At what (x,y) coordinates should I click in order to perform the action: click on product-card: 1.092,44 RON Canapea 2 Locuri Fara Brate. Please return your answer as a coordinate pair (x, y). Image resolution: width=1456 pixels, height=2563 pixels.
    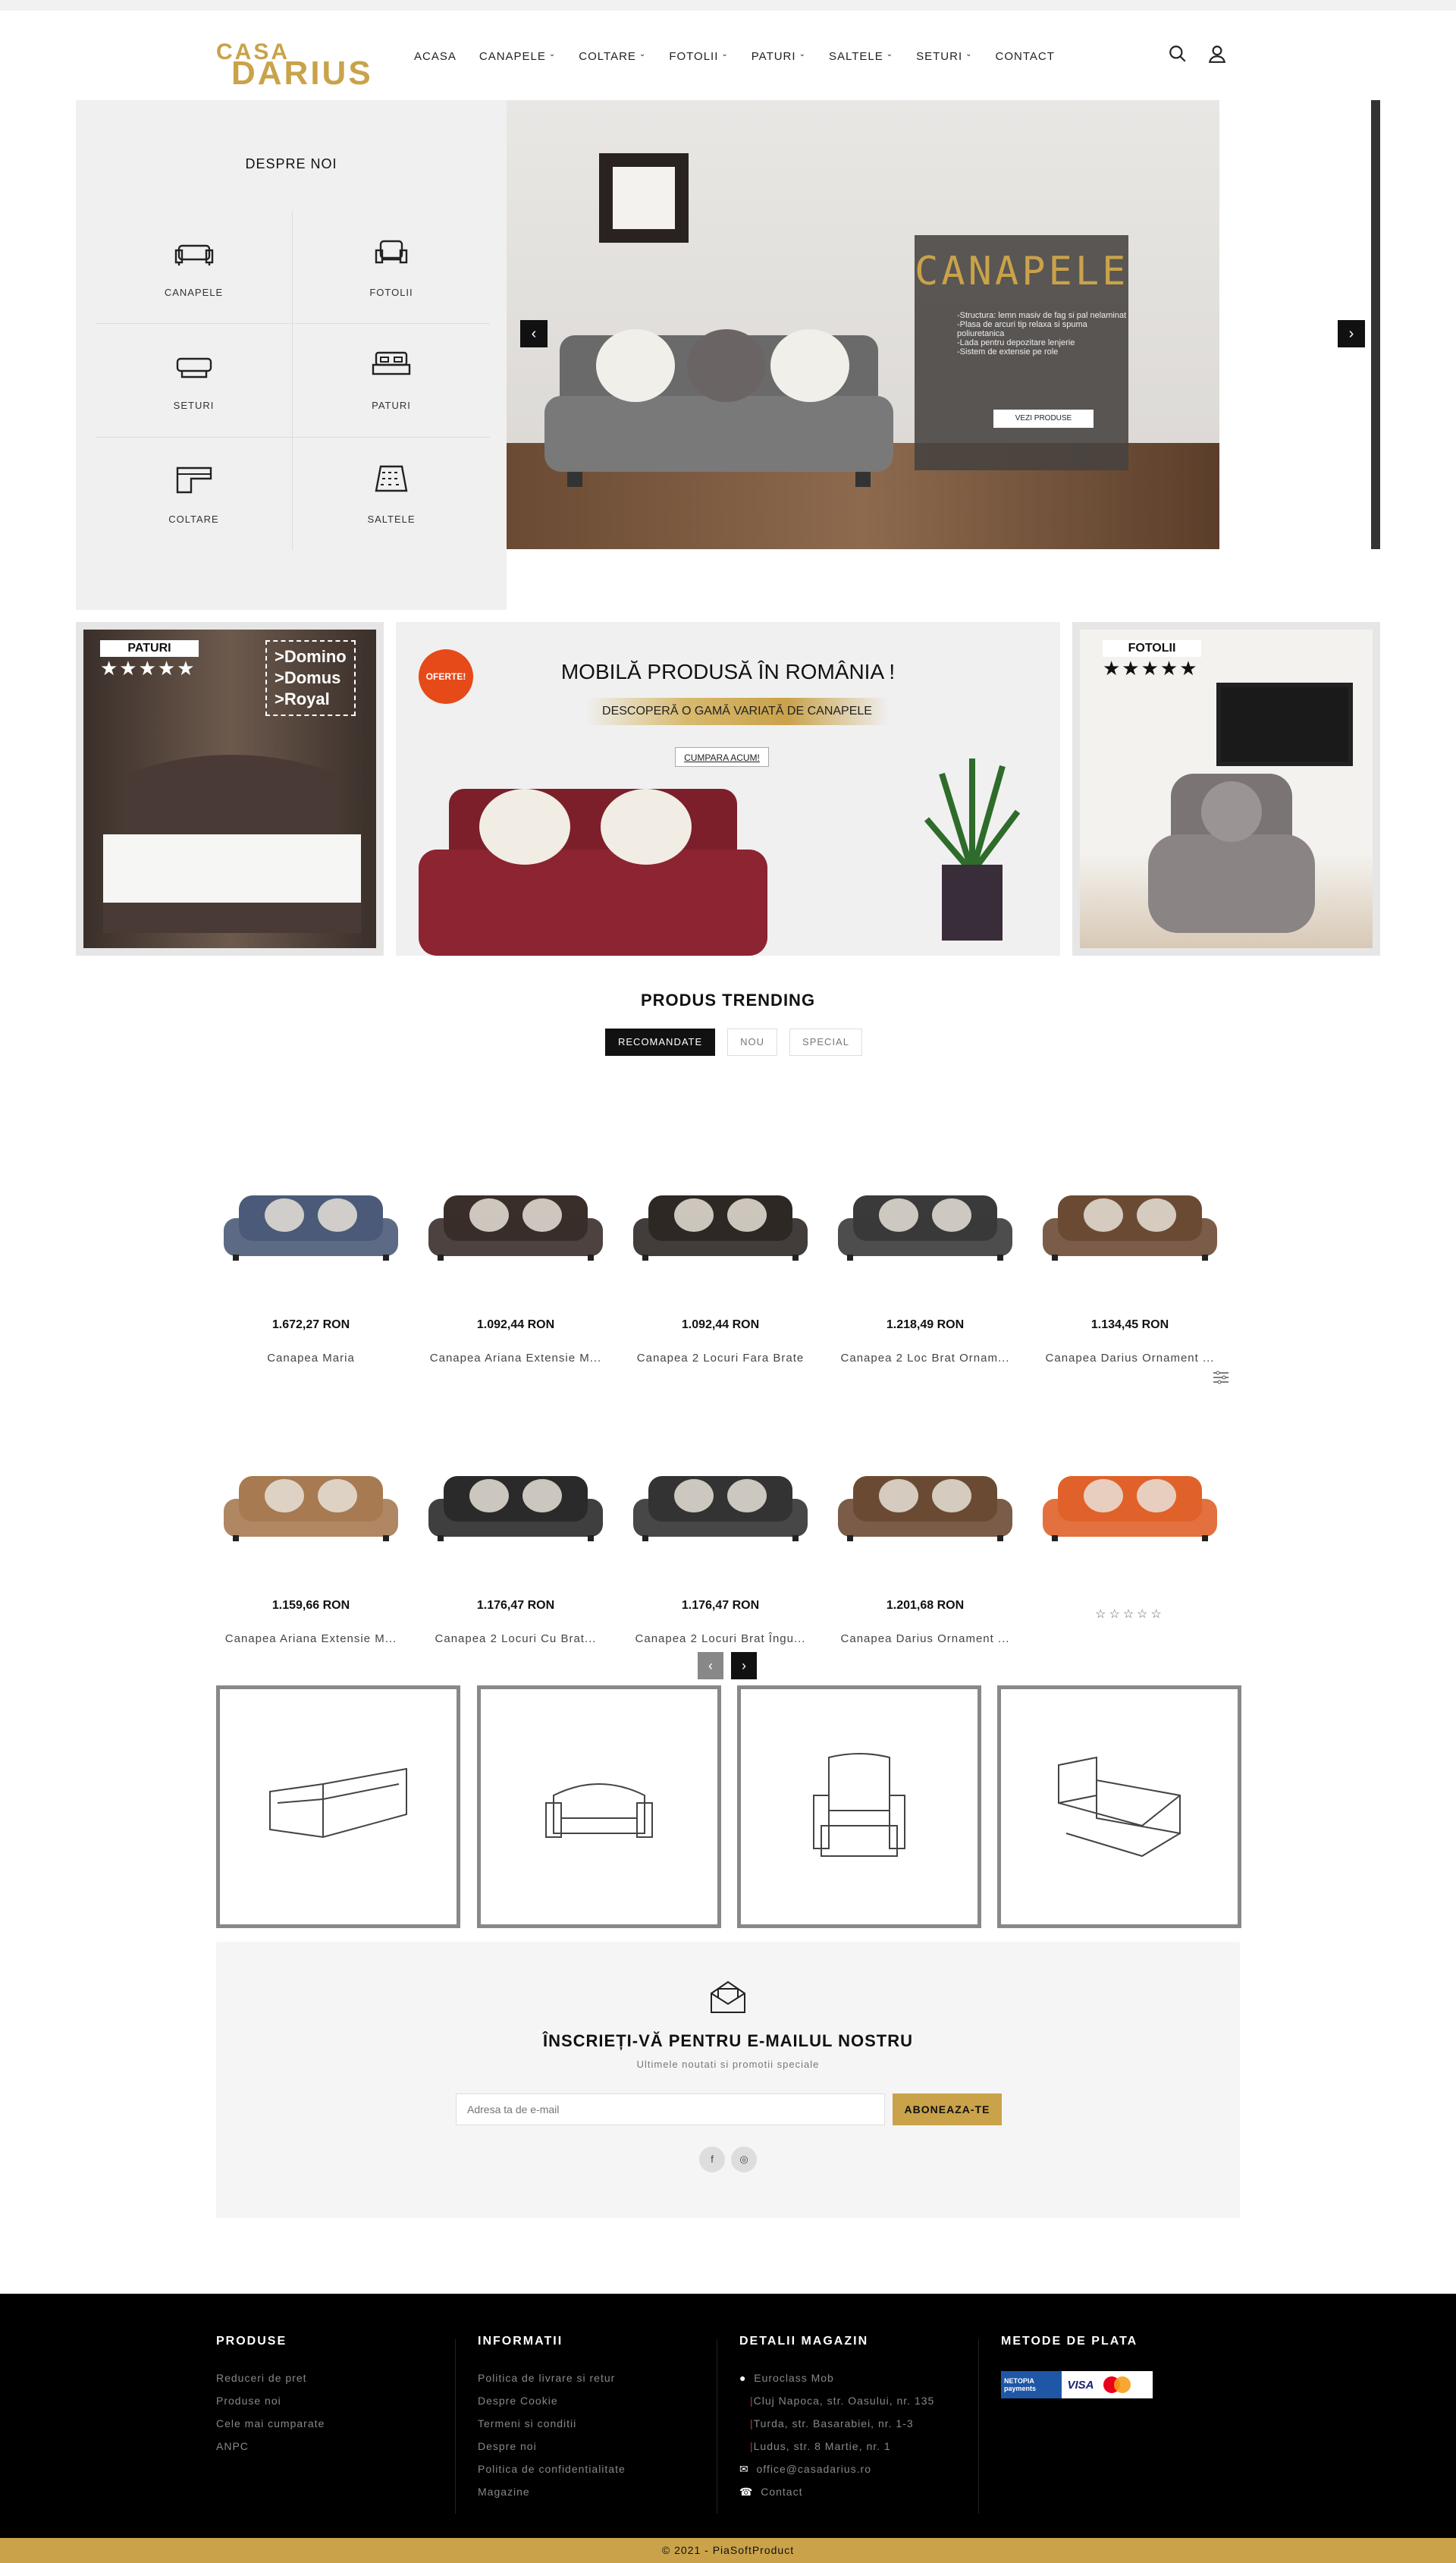
    Looking at the image, I should click on (720, 1263).